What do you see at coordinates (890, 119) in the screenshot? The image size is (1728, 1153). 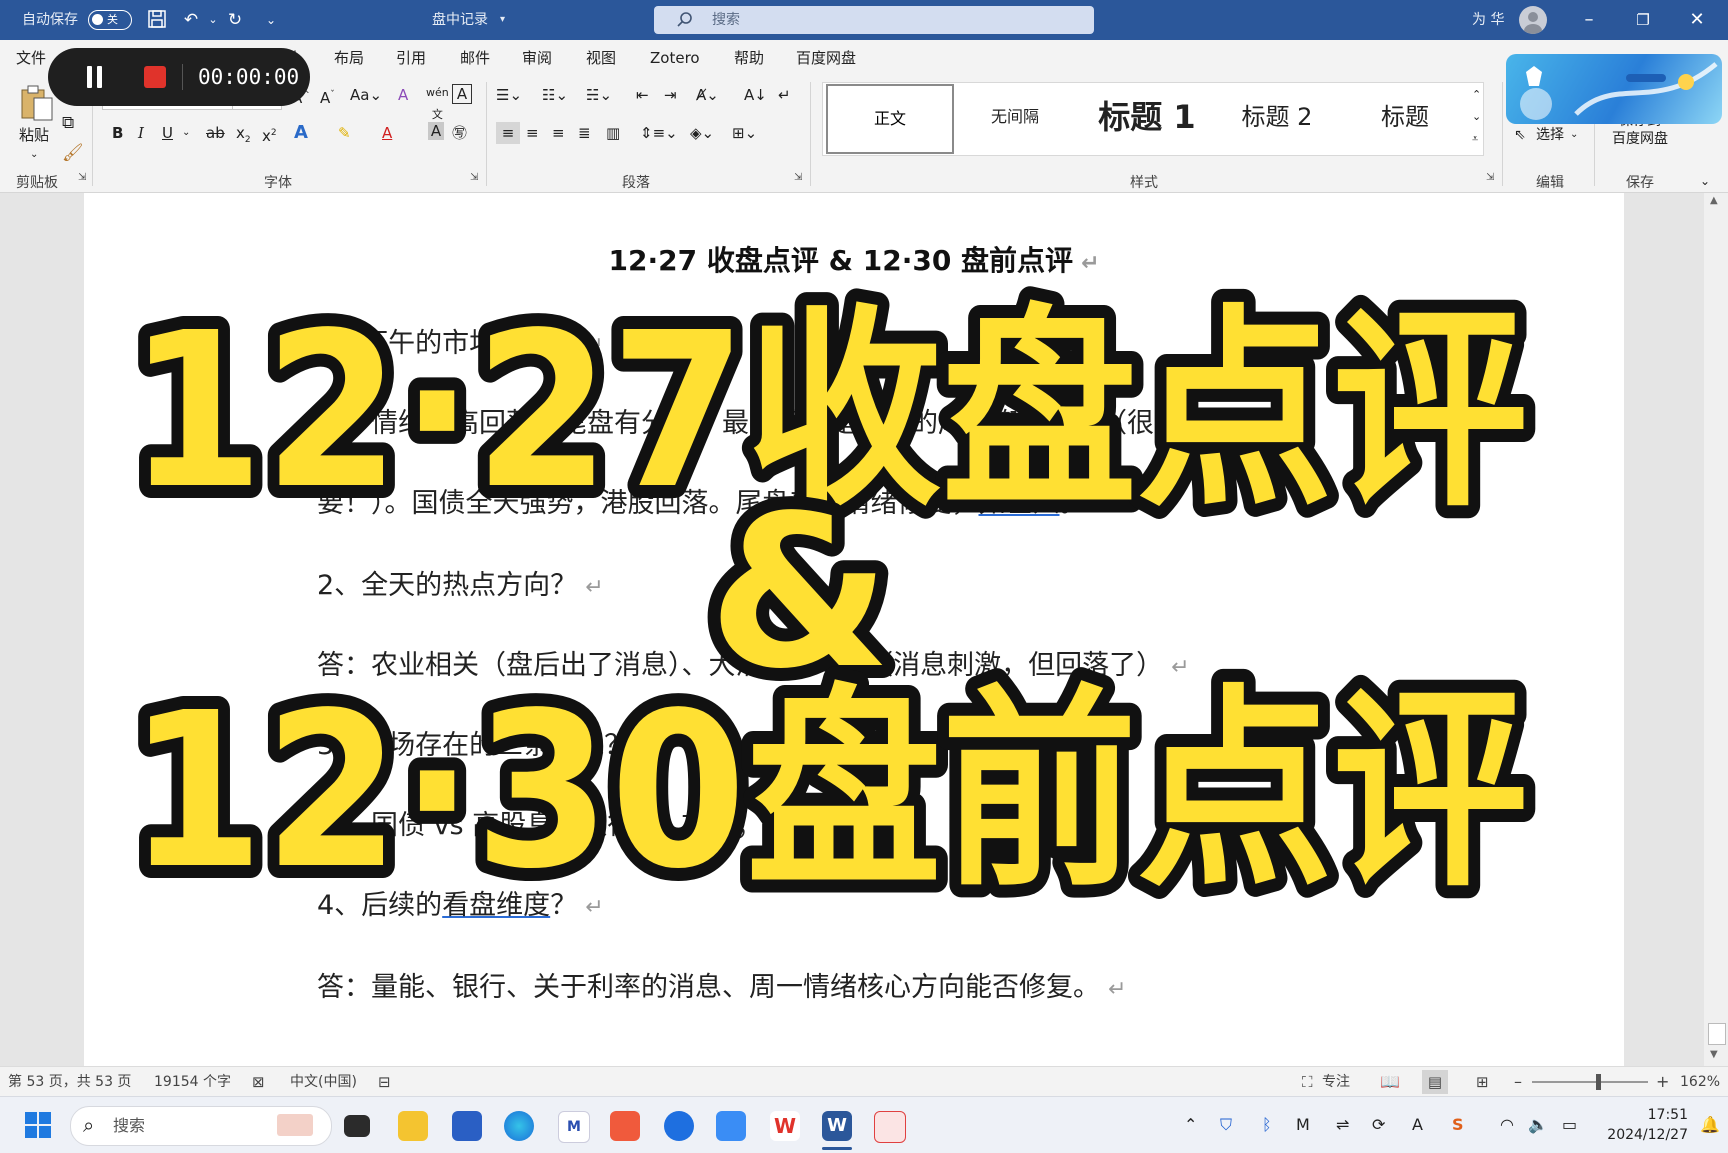 I see `style-normal: 正文` at bounding box center [890, 119].